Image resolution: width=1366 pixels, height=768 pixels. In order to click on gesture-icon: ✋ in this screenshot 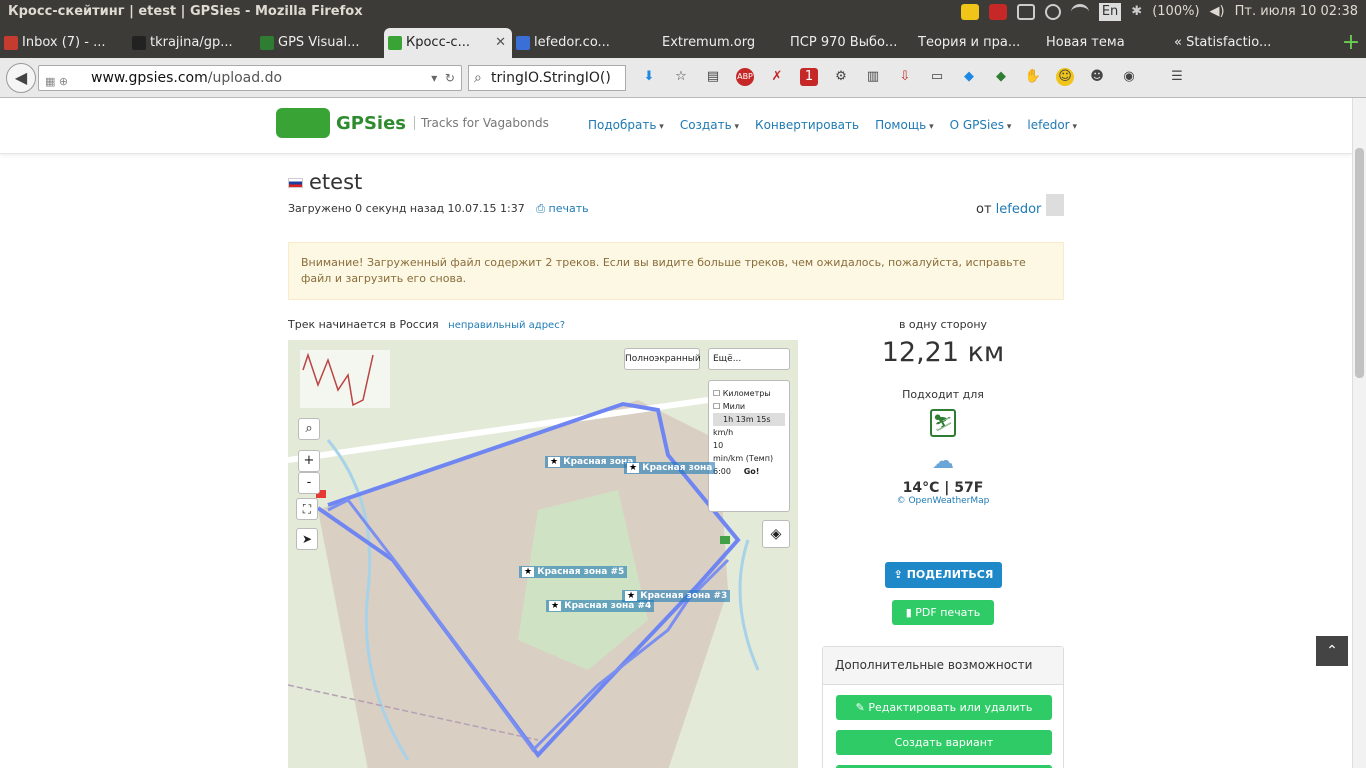, I will do `click(1033, 77)`.